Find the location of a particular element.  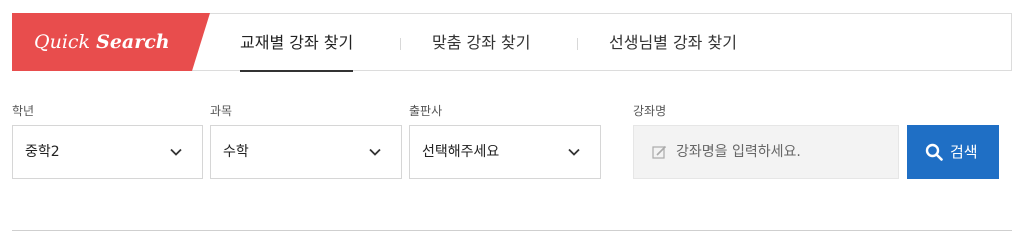

tab-label: 교재별 강좌 찾기 is located at coordinates (297, 42).